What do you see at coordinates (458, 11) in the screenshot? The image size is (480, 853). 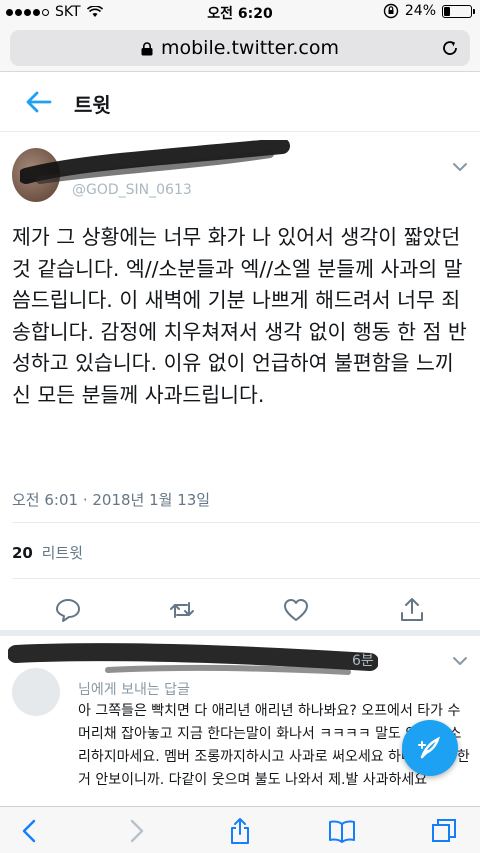 I see `battery-icon` at bounding box center [458, 11].